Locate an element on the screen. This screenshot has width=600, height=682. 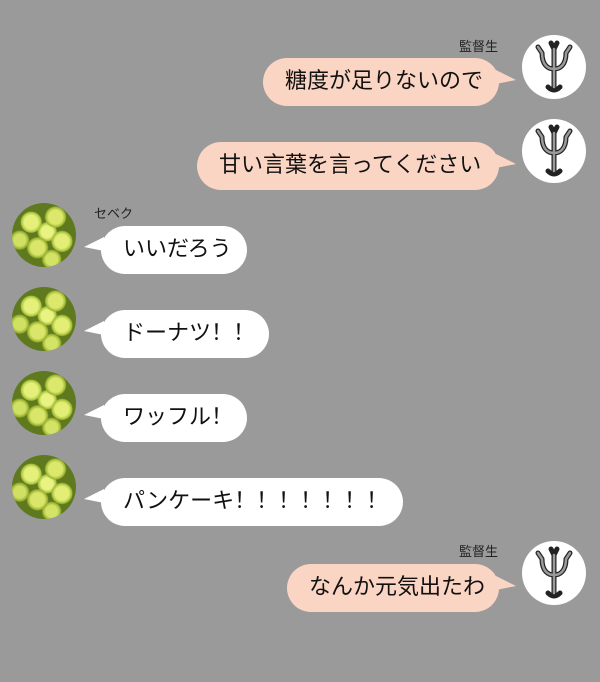
message-bubble: ワッフル！ is located at coordinates (174, 418).